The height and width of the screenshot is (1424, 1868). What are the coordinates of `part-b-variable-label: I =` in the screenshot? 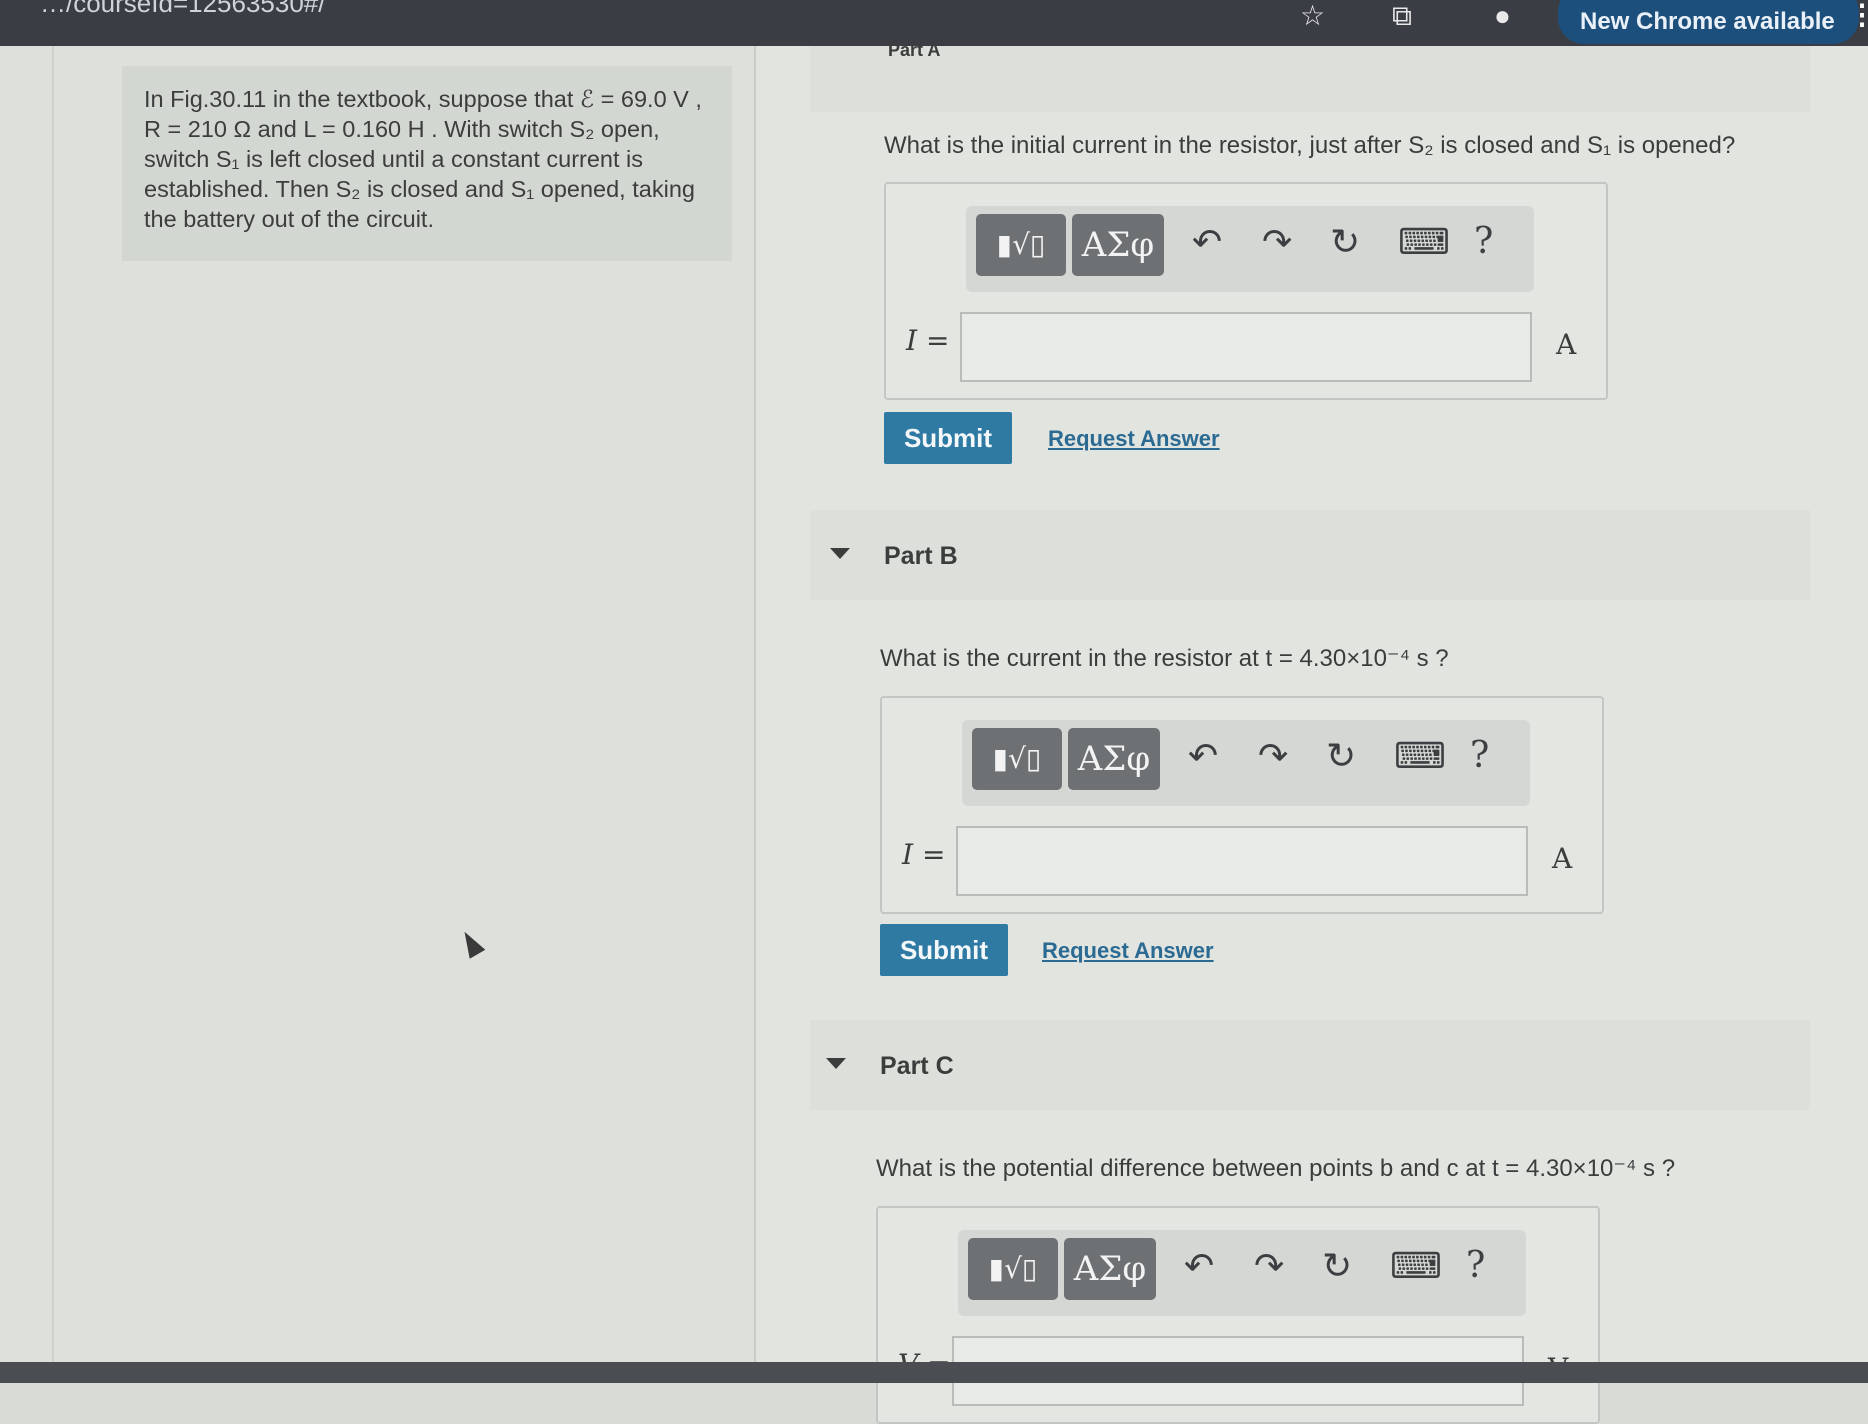 It's located at (924, 854).